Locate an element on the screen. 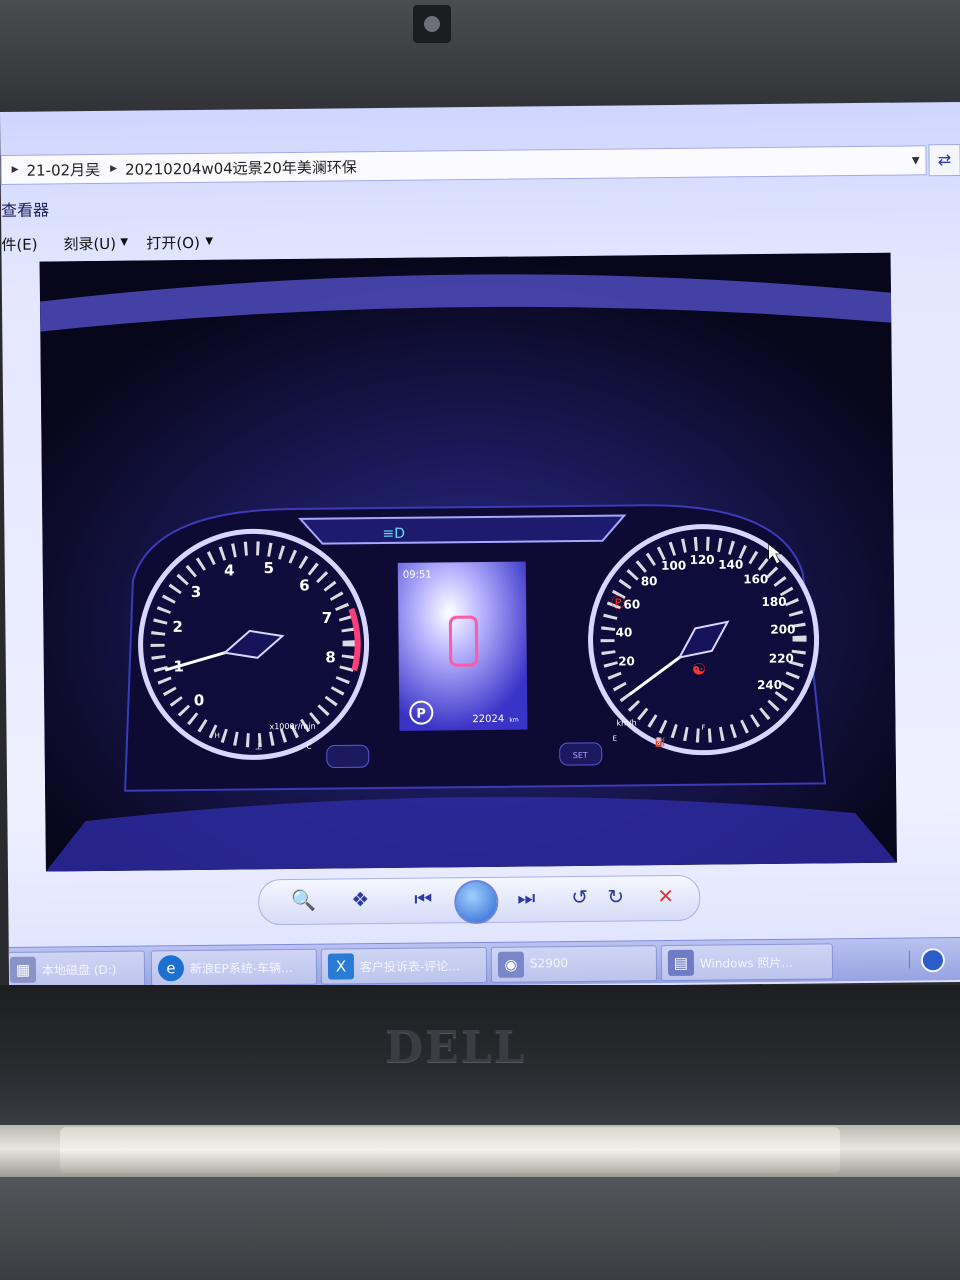  laptop-base is located at coordinates (480, 1228).